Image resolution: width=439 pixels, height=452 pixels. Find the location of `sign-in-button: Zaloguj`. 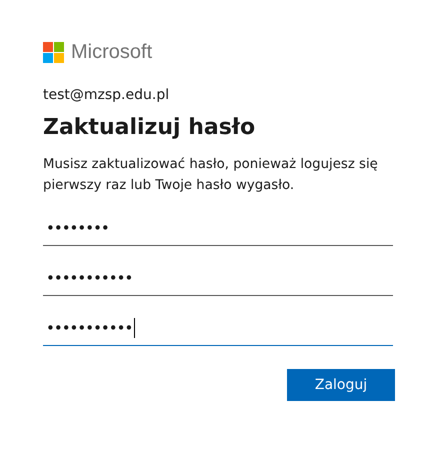

sign-in-button: Zaloguj is located at coordinates (341, 385).